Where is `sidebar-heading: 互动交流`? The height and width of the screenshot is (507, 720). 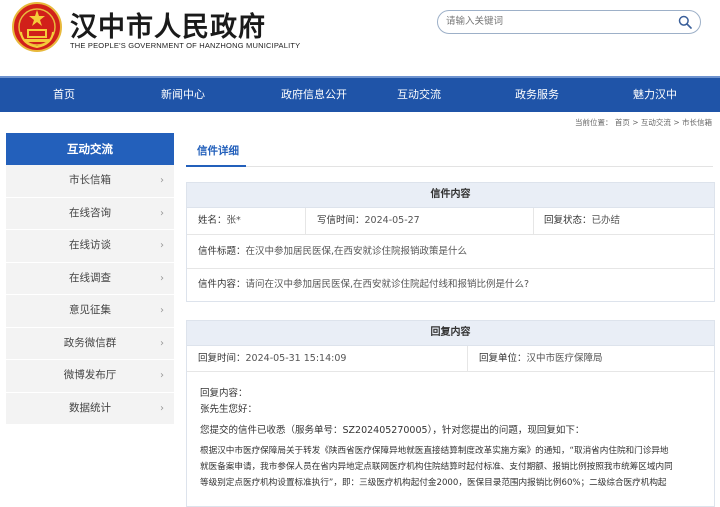
sidebar-heading: 互动交流 is located at coordinates (90, 149).